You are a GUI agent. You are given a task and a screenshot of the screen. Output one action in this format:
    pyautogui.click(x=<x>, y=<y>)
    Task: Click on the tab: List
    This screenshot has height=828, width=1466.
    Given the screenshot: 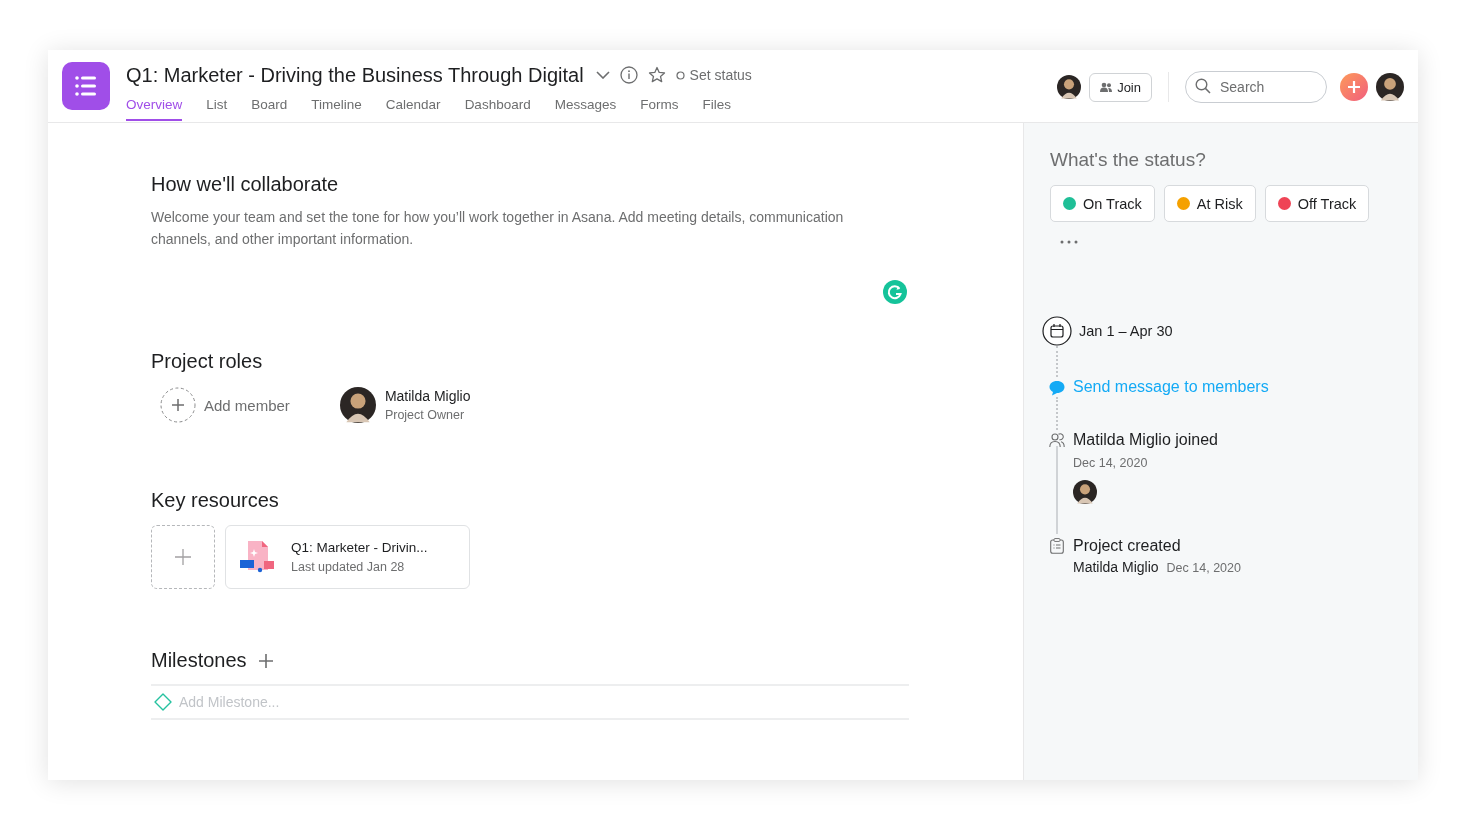 What is the action you would take?
    pyautogui.click(x=217, y=106)
    